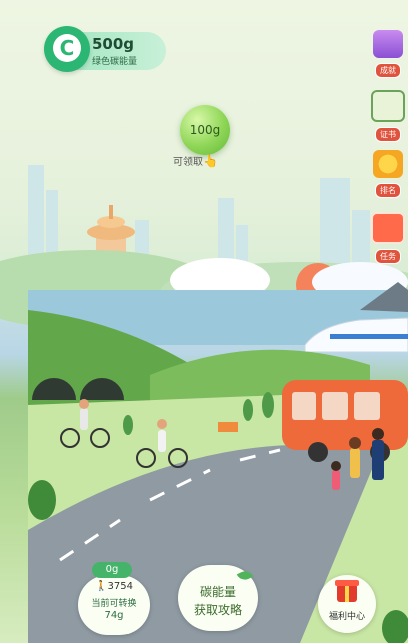  Describe the element at coordinates (346, 617) in the screenshot. I see `welfare-label: 福利中心` at that location.